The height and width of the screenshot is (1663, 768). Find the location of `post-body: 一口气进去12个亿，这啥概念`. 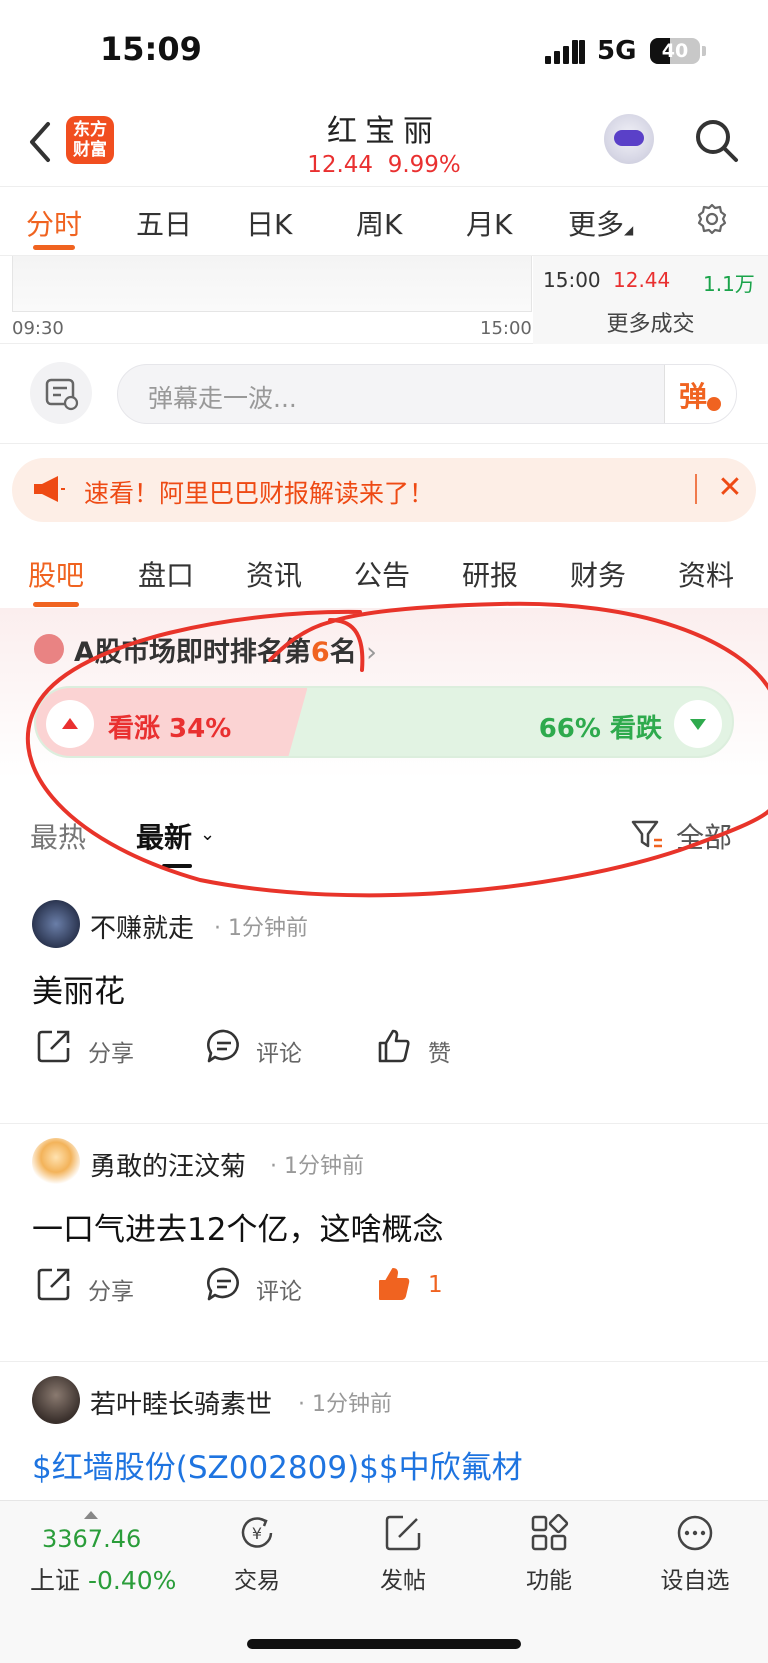

post-body: 一口气进去12个亿，这啥概念 is located at coordinates (237, 1226).